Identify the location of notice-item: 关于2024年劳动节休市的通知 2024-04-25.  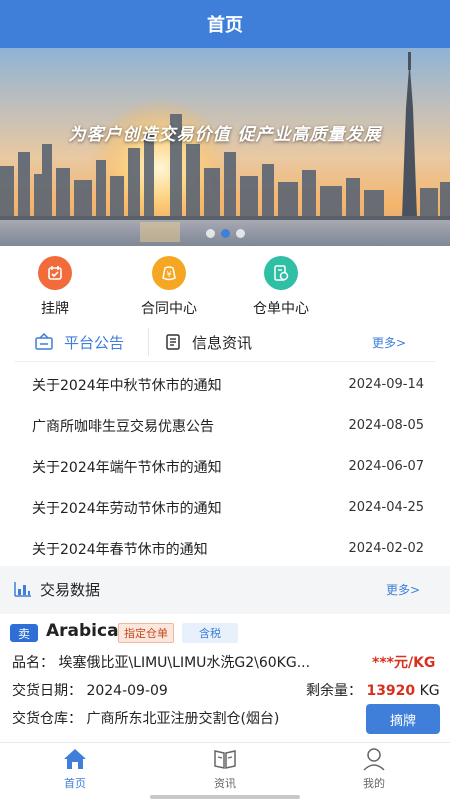
(219, 507).